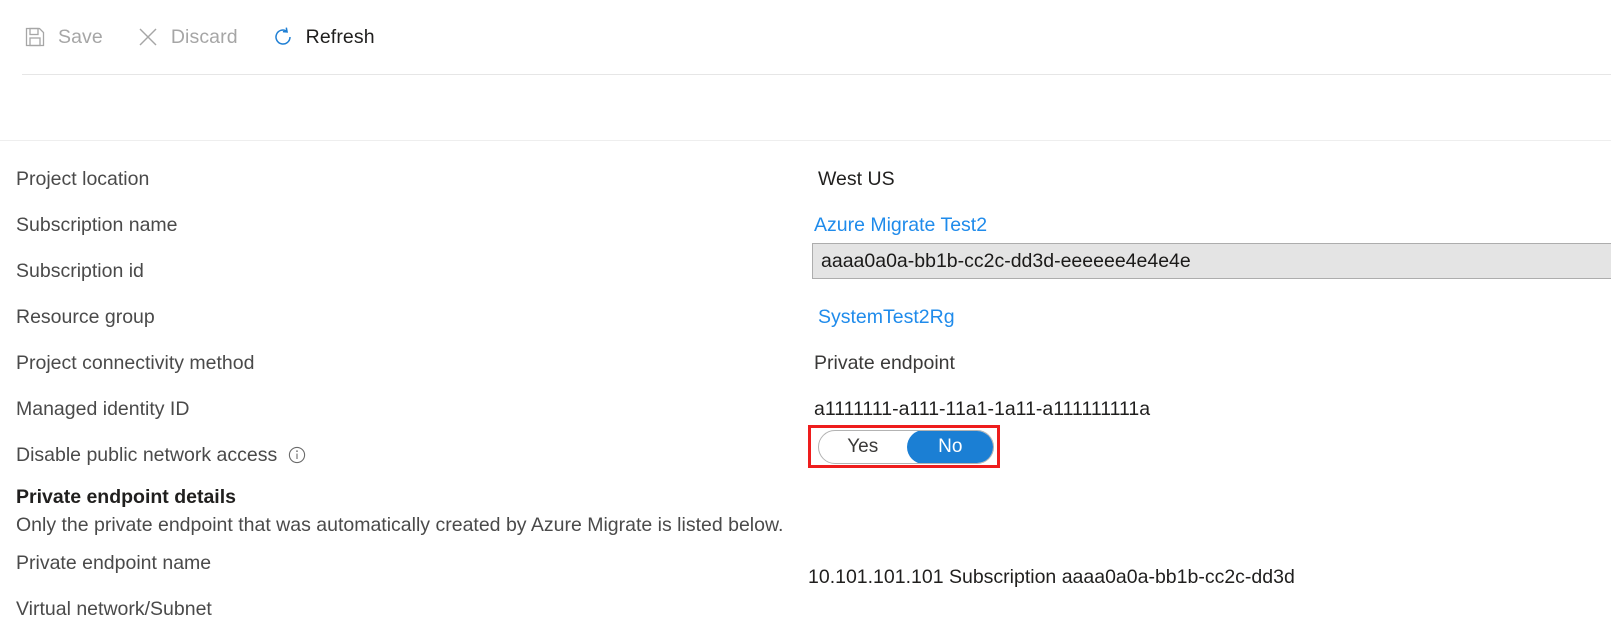  I want to click on toolbar-divider, so click(816, 74).